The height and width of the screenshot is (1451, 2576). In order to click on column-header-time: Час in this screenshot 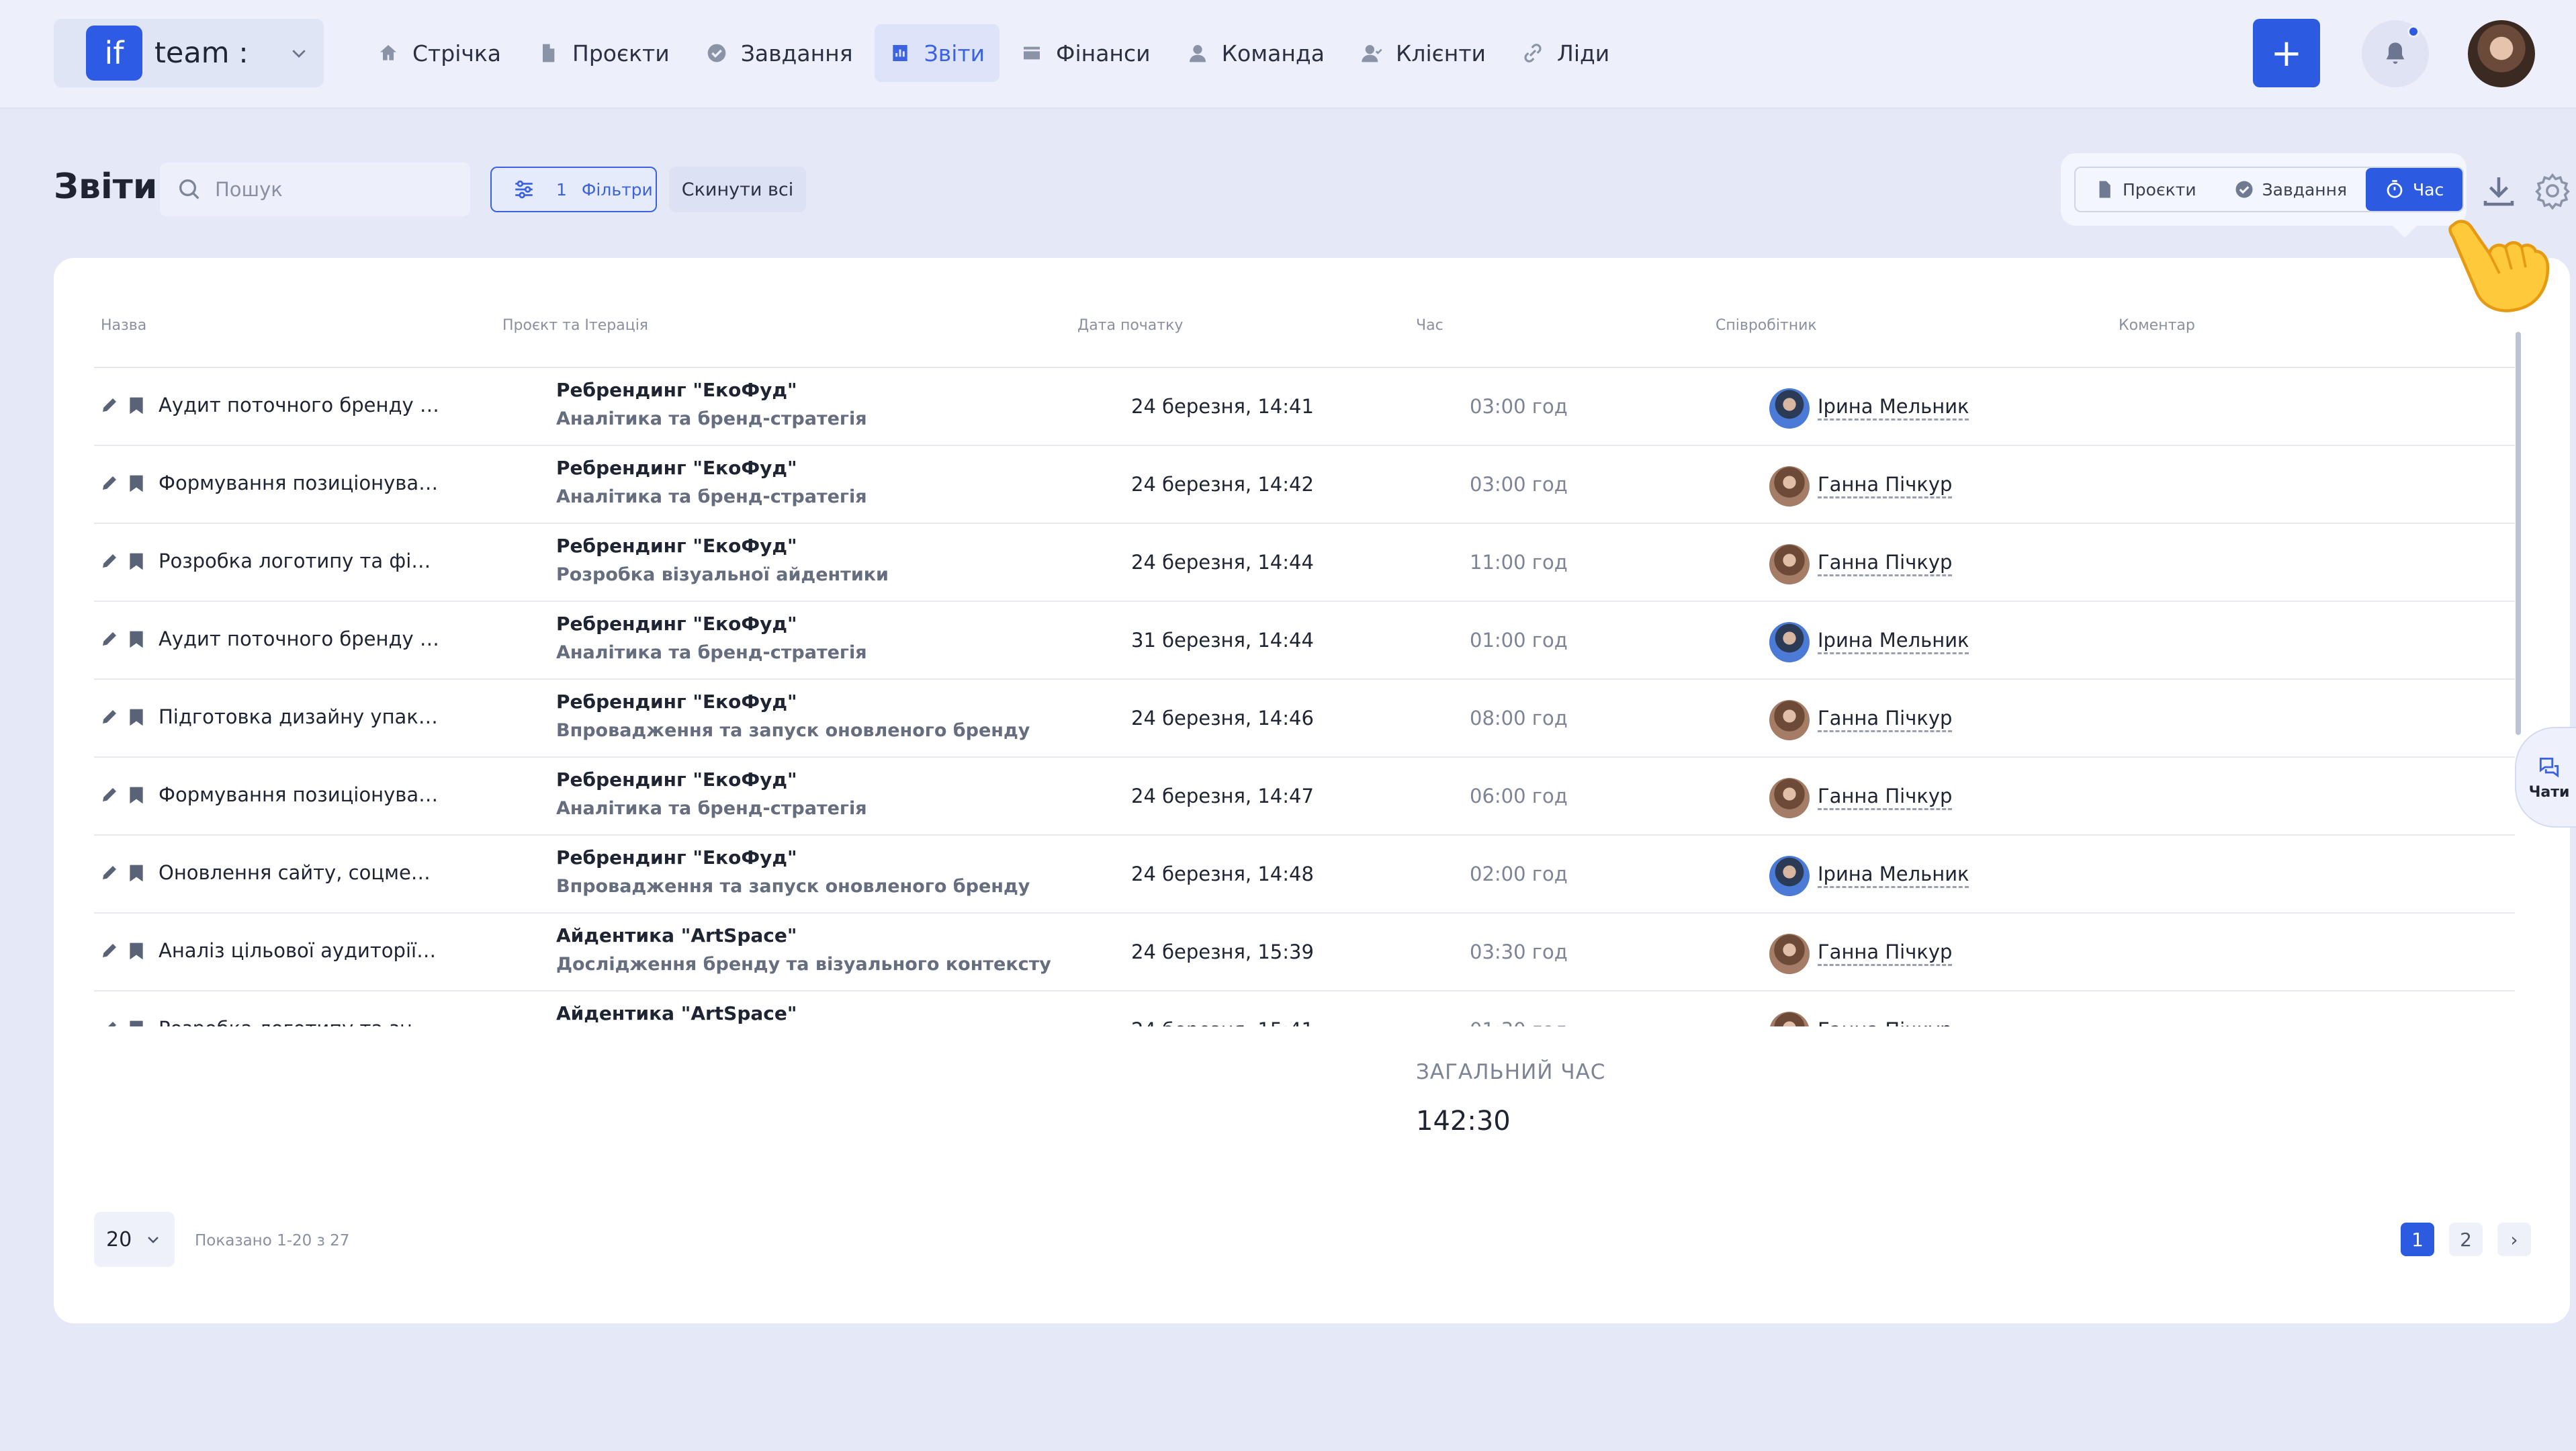, I will do `click(1430, 325)`.